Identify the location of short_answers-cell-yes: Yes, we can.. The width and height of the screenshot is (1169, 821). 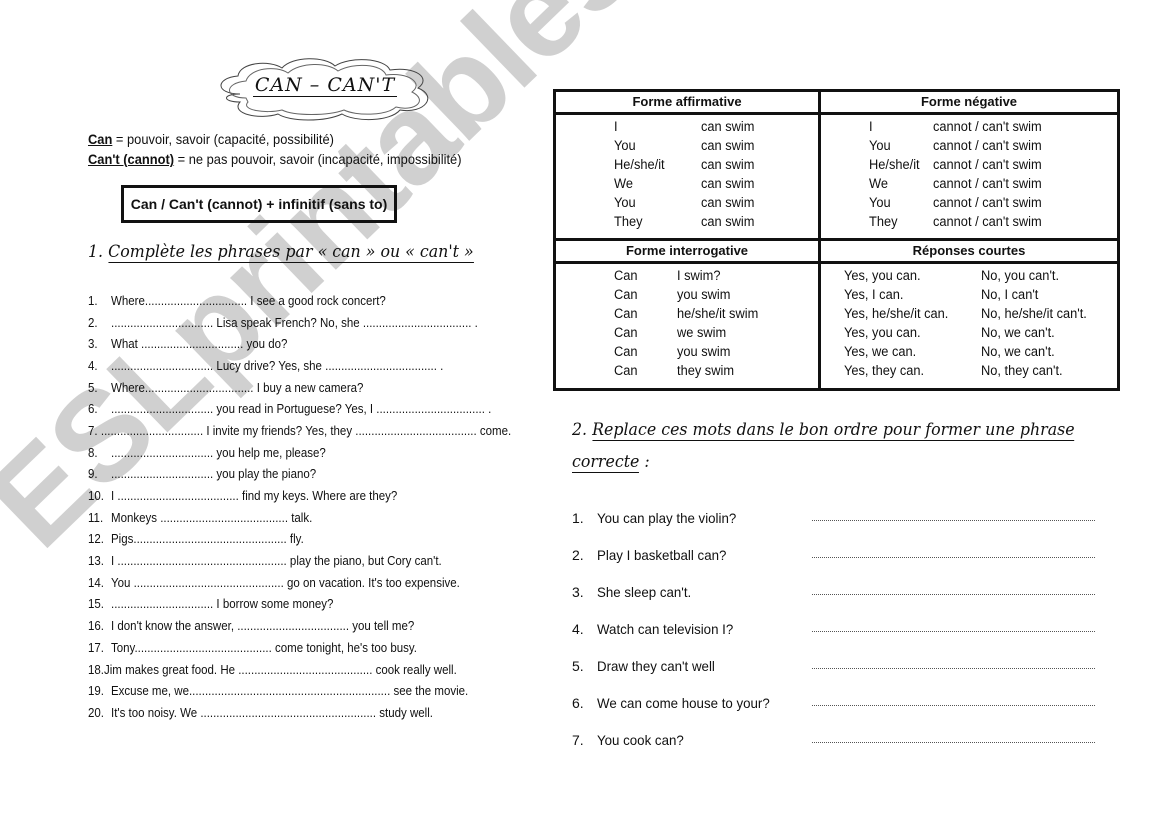
(880, 351).